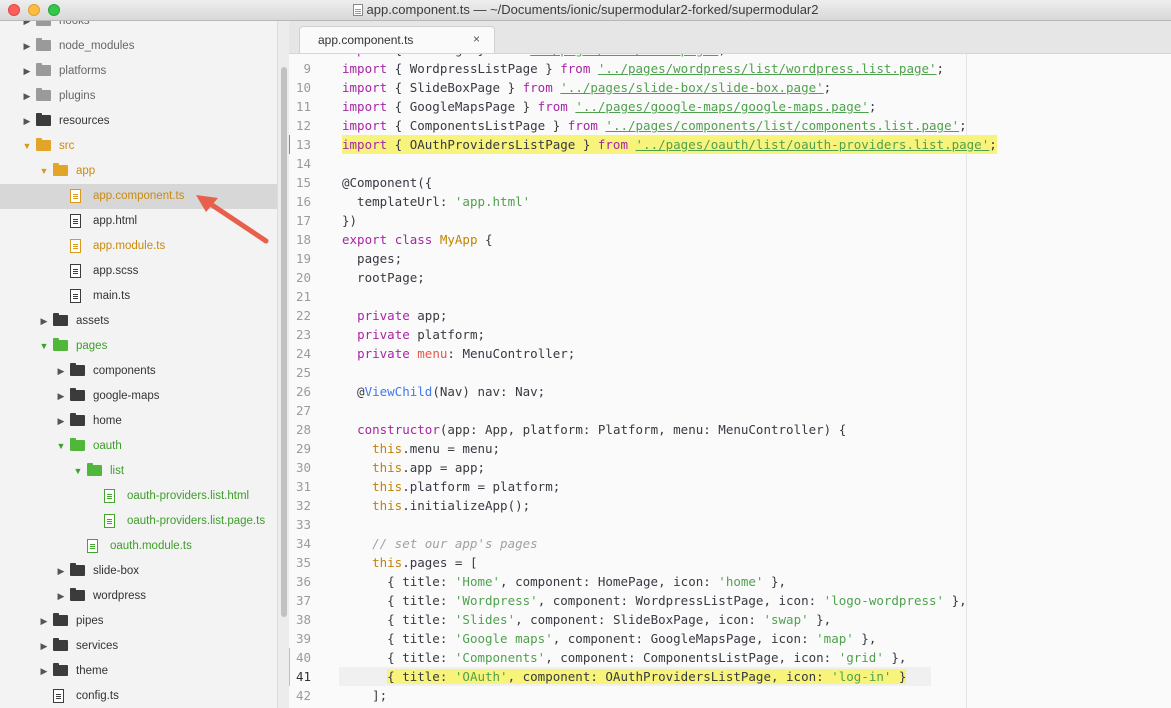  What do you see at coordinates (730, 163) in the screenshot?
I see `code-line: 14` at bounding box center [730, 163].